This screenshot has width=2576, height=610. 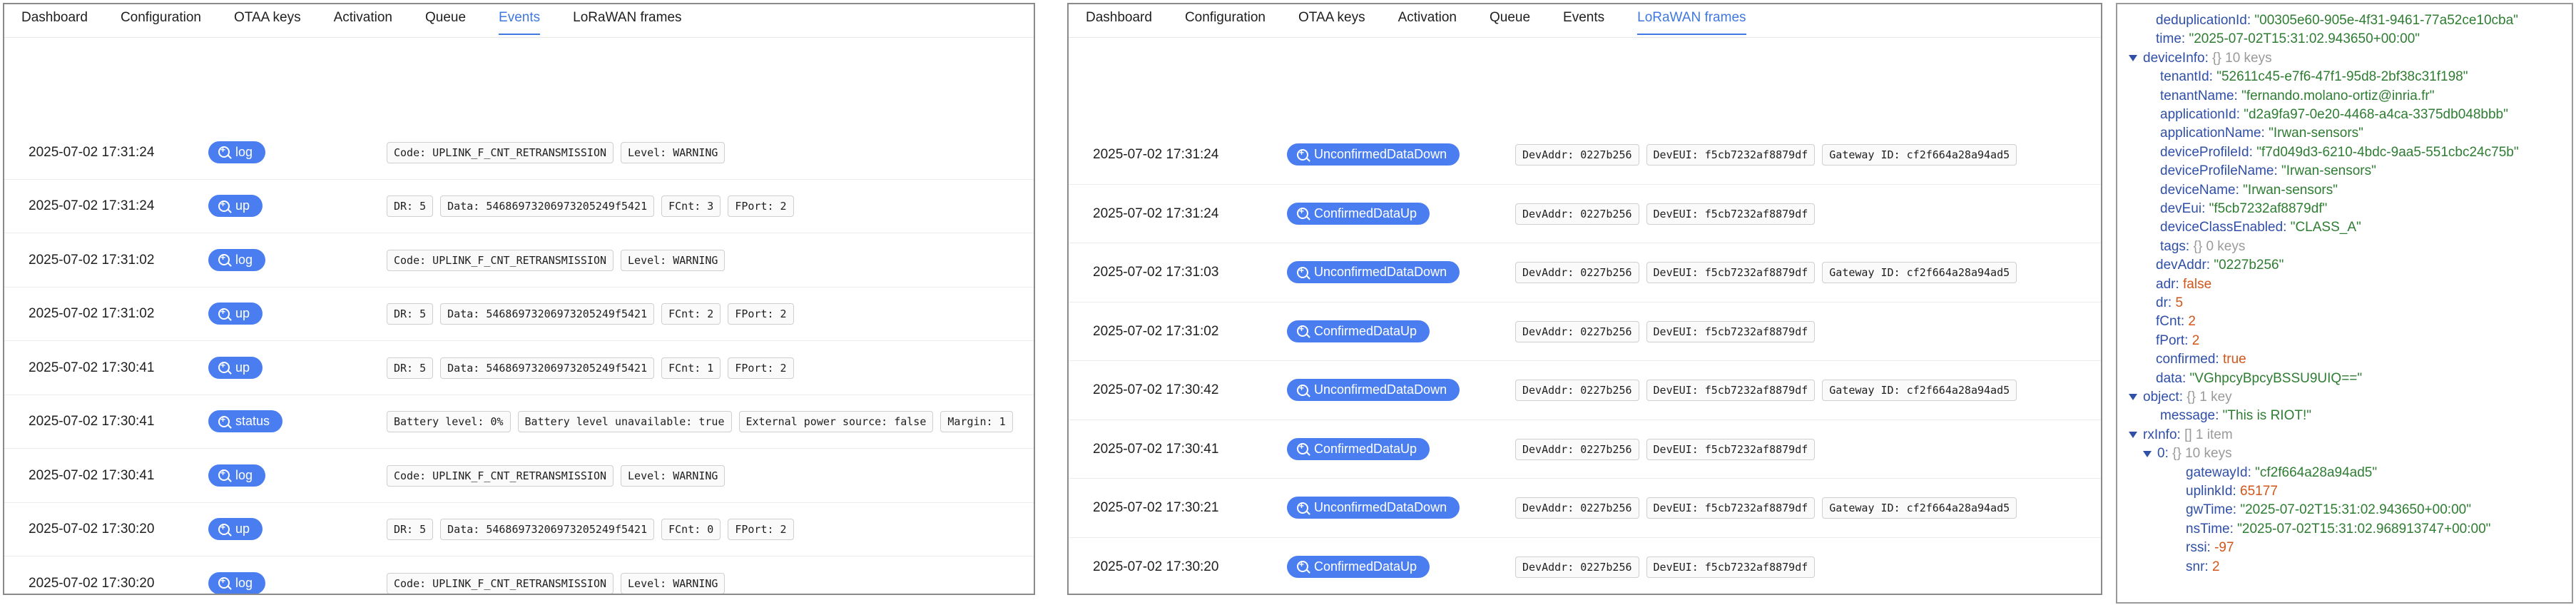 I want to click on json-key: gatewayId:, so click(x=2221, y=472).